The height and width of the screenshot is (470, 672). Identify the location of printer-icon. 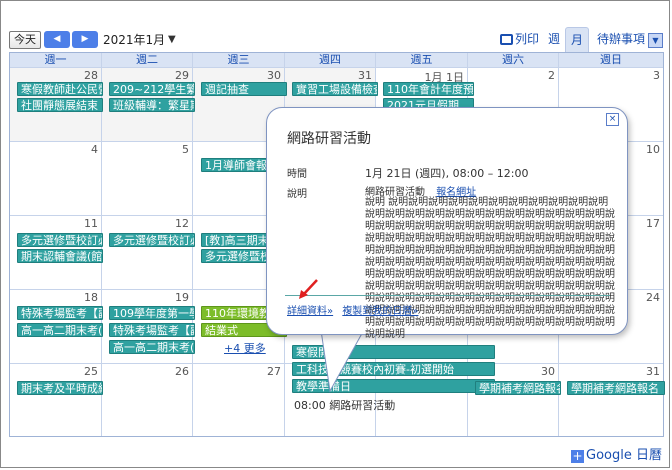
(506, 39).